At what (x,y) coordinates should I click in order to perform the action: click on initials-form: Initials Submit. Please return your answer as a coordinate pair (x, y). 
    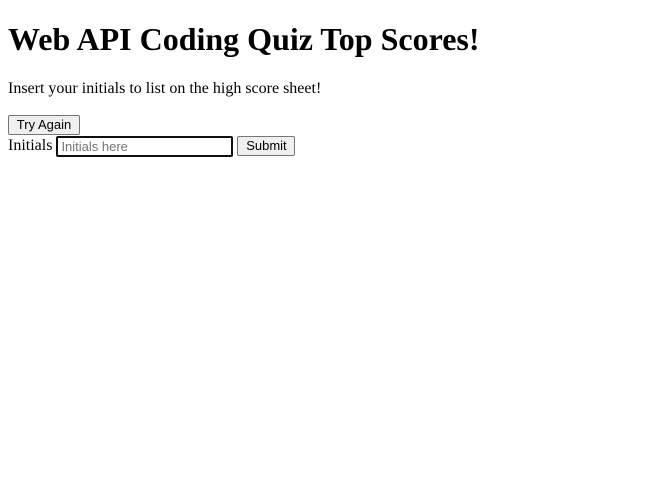
    Looking at the image, I should click on (152, 146).